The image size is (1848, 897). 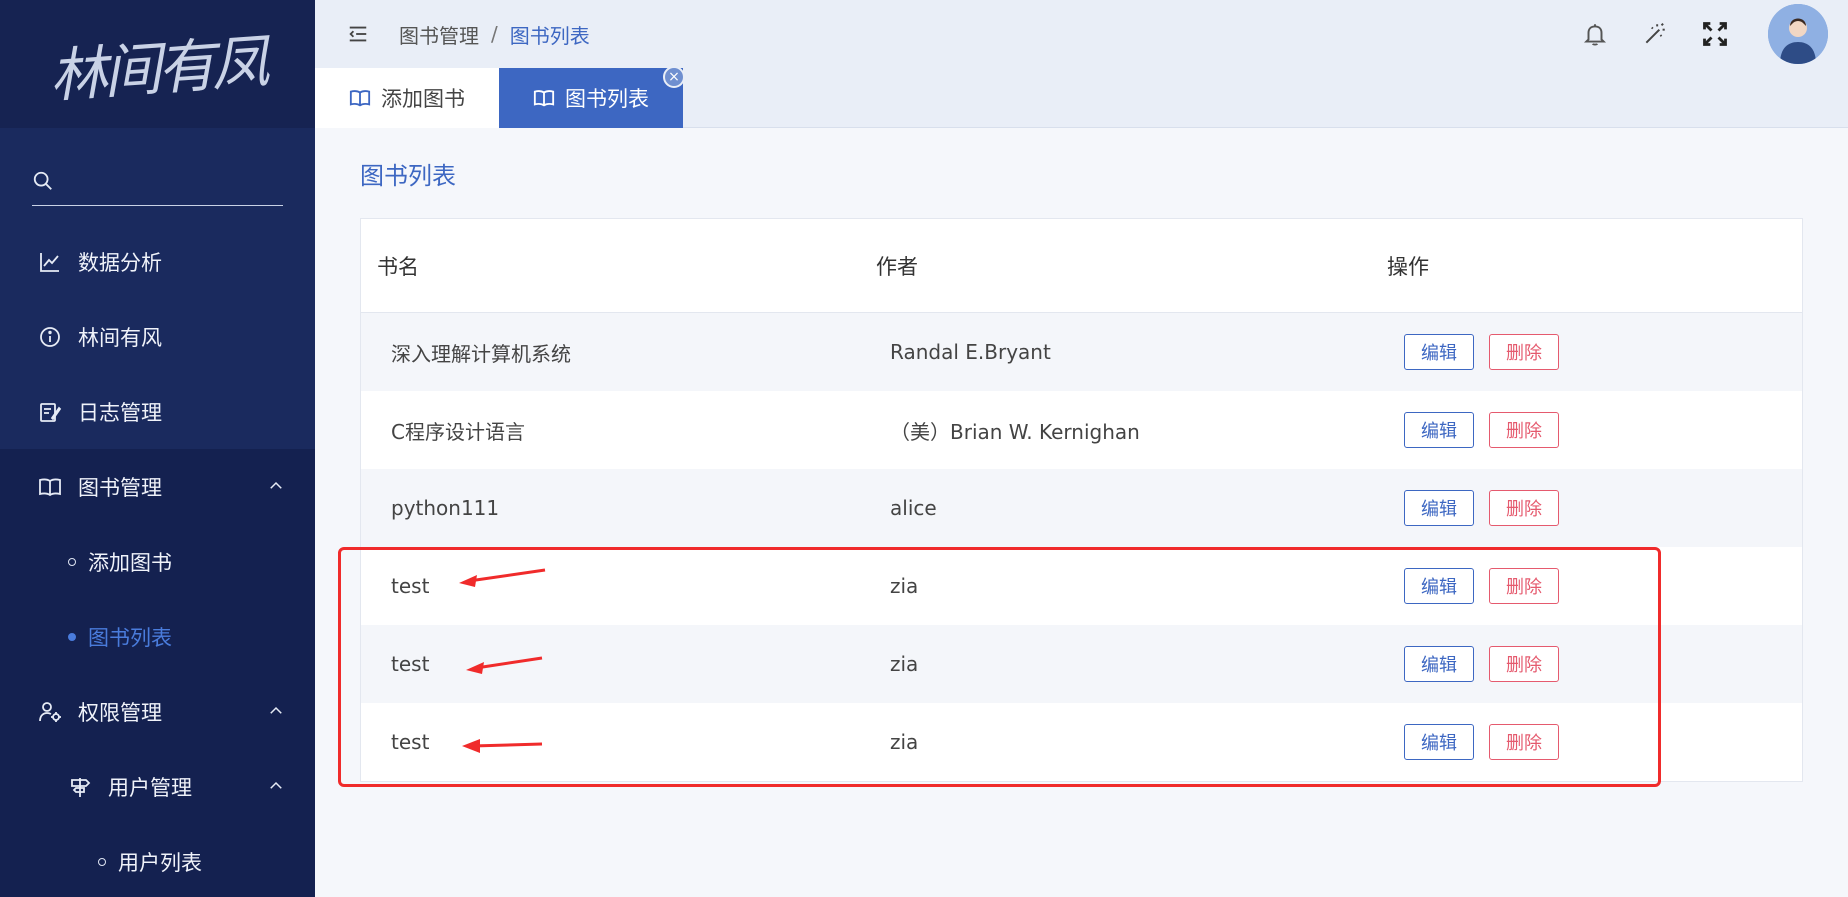 What do you see at coordinates (1081, 508) in the screenshot?
I see `table-row: python111 alice 编辑 删除` at bounding box center [1081, 508].